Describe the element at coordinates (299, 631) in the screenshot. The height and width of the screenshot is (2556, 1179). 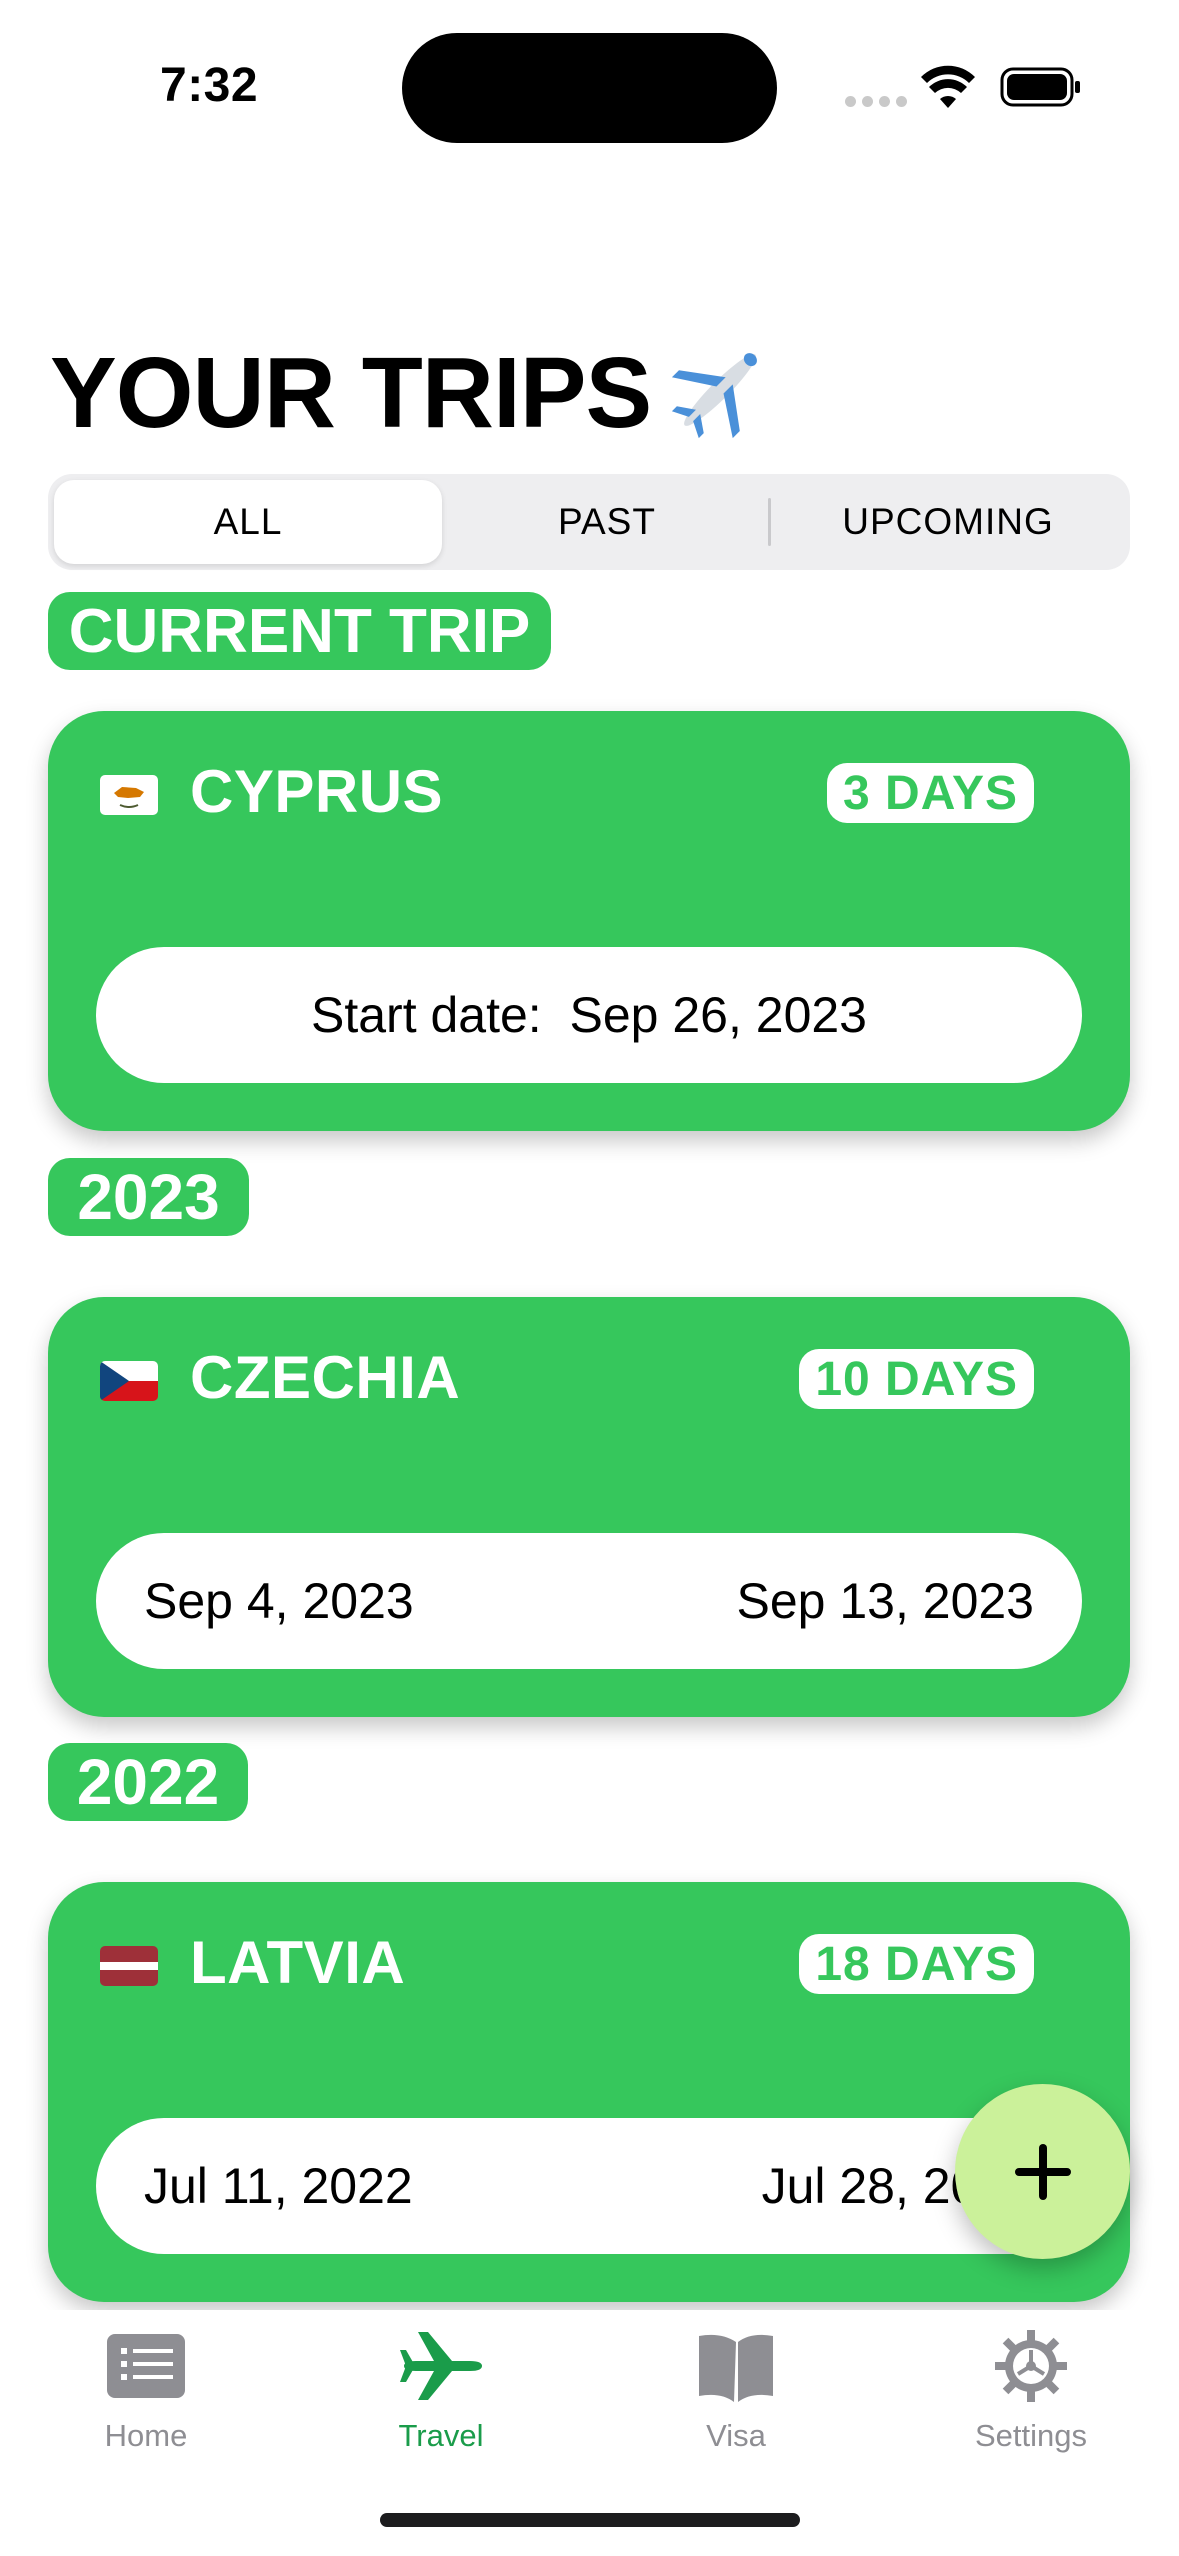
I see `current-trip-label: CURRENT TRIP` at that location.